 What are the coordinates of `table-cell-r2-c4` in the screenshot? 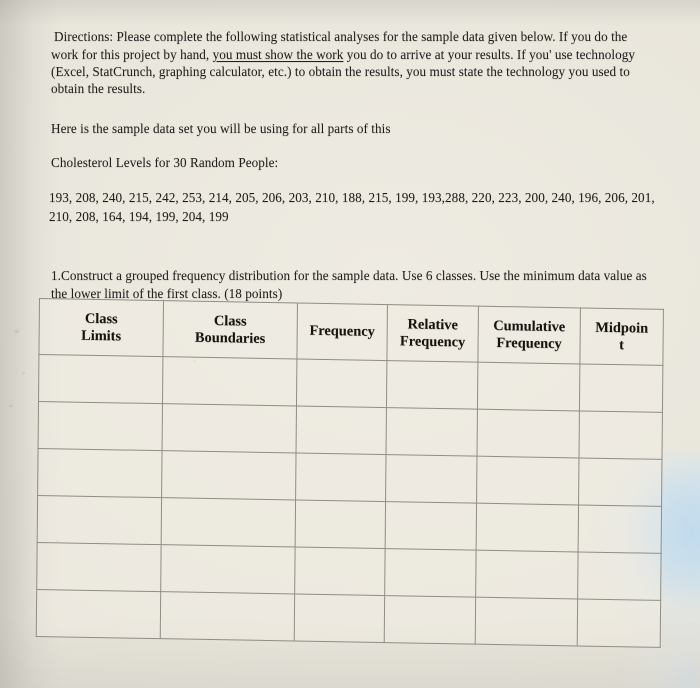 It's located at (432, 432).